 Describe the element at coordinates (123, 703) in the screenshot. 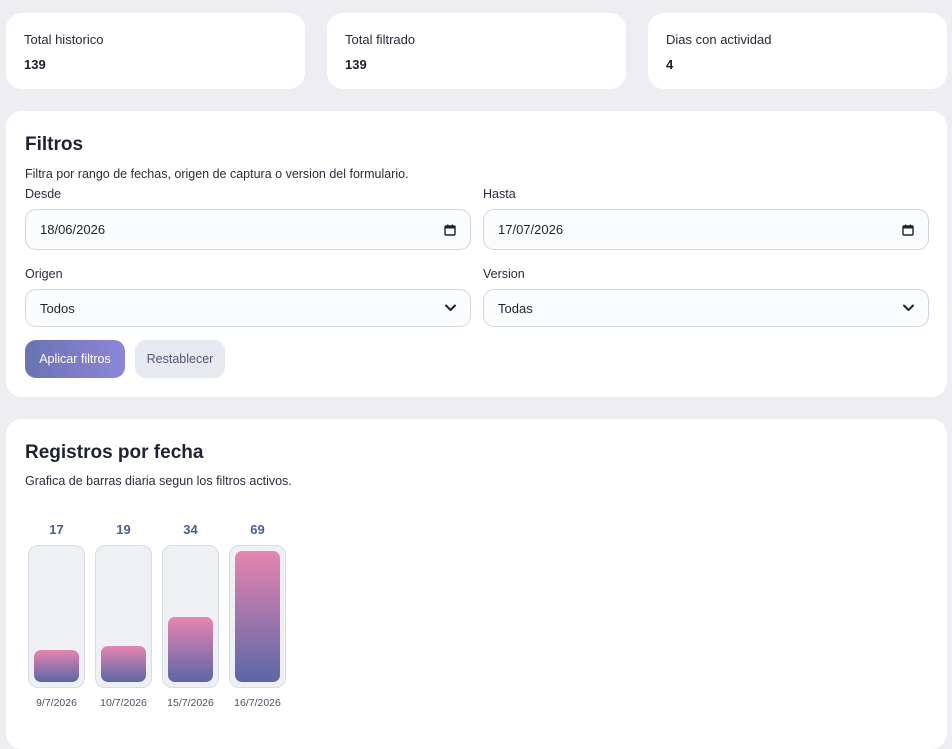

I see `bar-date-label: 10/7/2026` at that location.